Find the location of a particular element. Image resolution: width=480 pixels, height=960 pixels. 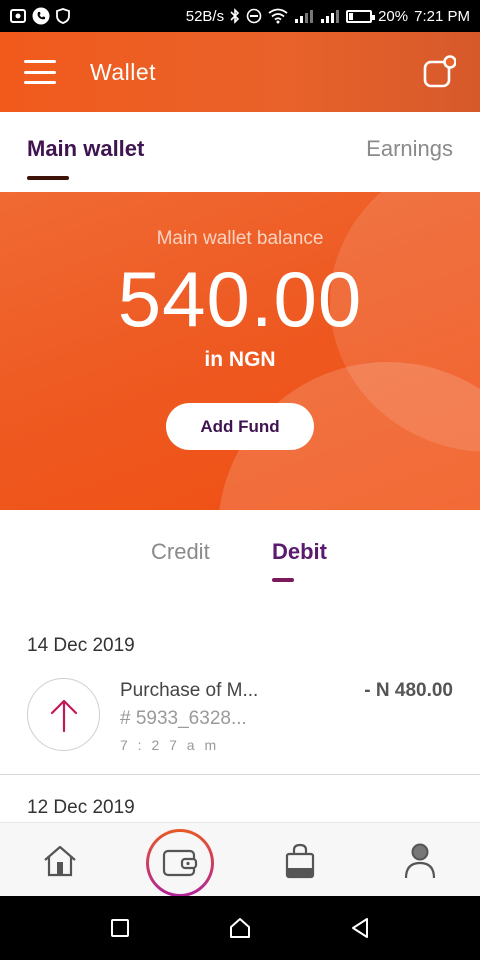

tab-earnings: Earnings is located at coordinates (409, 149).